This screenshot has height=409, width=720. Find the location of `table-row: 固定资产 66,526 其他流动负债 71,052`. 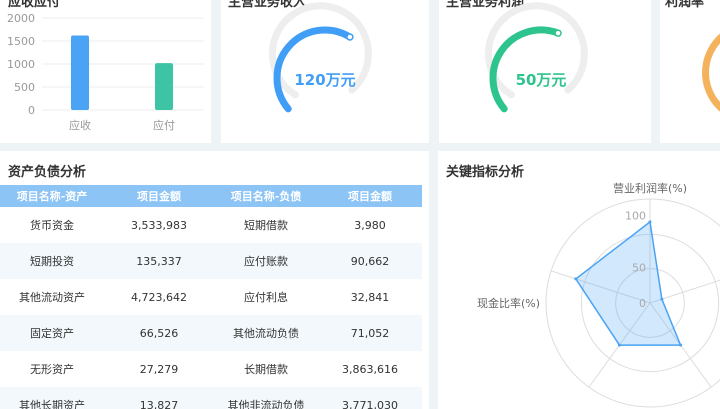

table-row: 固定资产 66,526 其他流动负债 71,052 is located at coordinates (211, 333).